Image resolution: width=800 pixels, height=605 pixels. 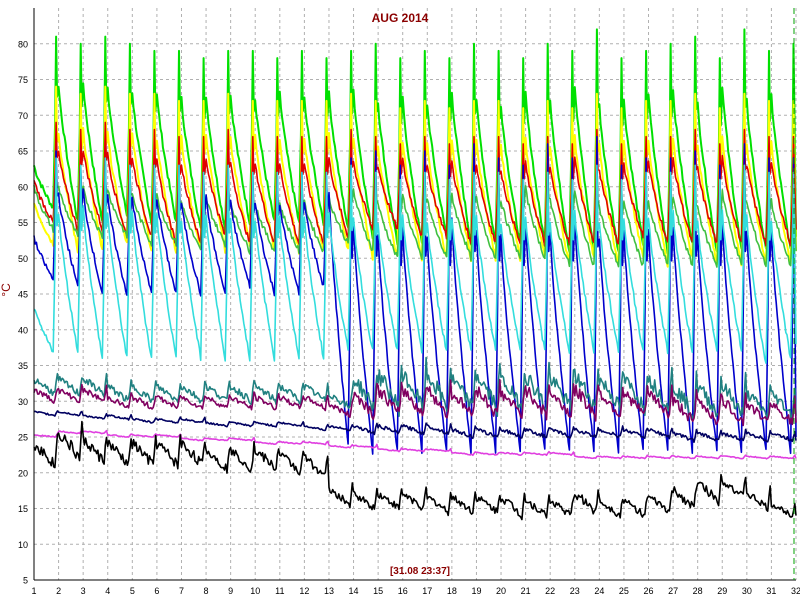 What do you see at coordinates (25, 581) in the screenshot?
I see `y-tick-label: 5` at bounding box center [25, 581].